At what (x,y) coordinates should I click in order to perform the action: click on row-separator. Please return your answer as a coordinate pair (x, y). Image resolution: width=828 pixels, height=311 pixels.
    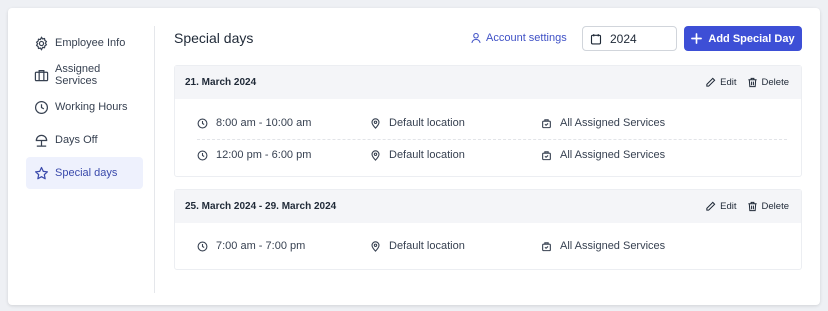
    Looking at the image, I should click on (492, 139).